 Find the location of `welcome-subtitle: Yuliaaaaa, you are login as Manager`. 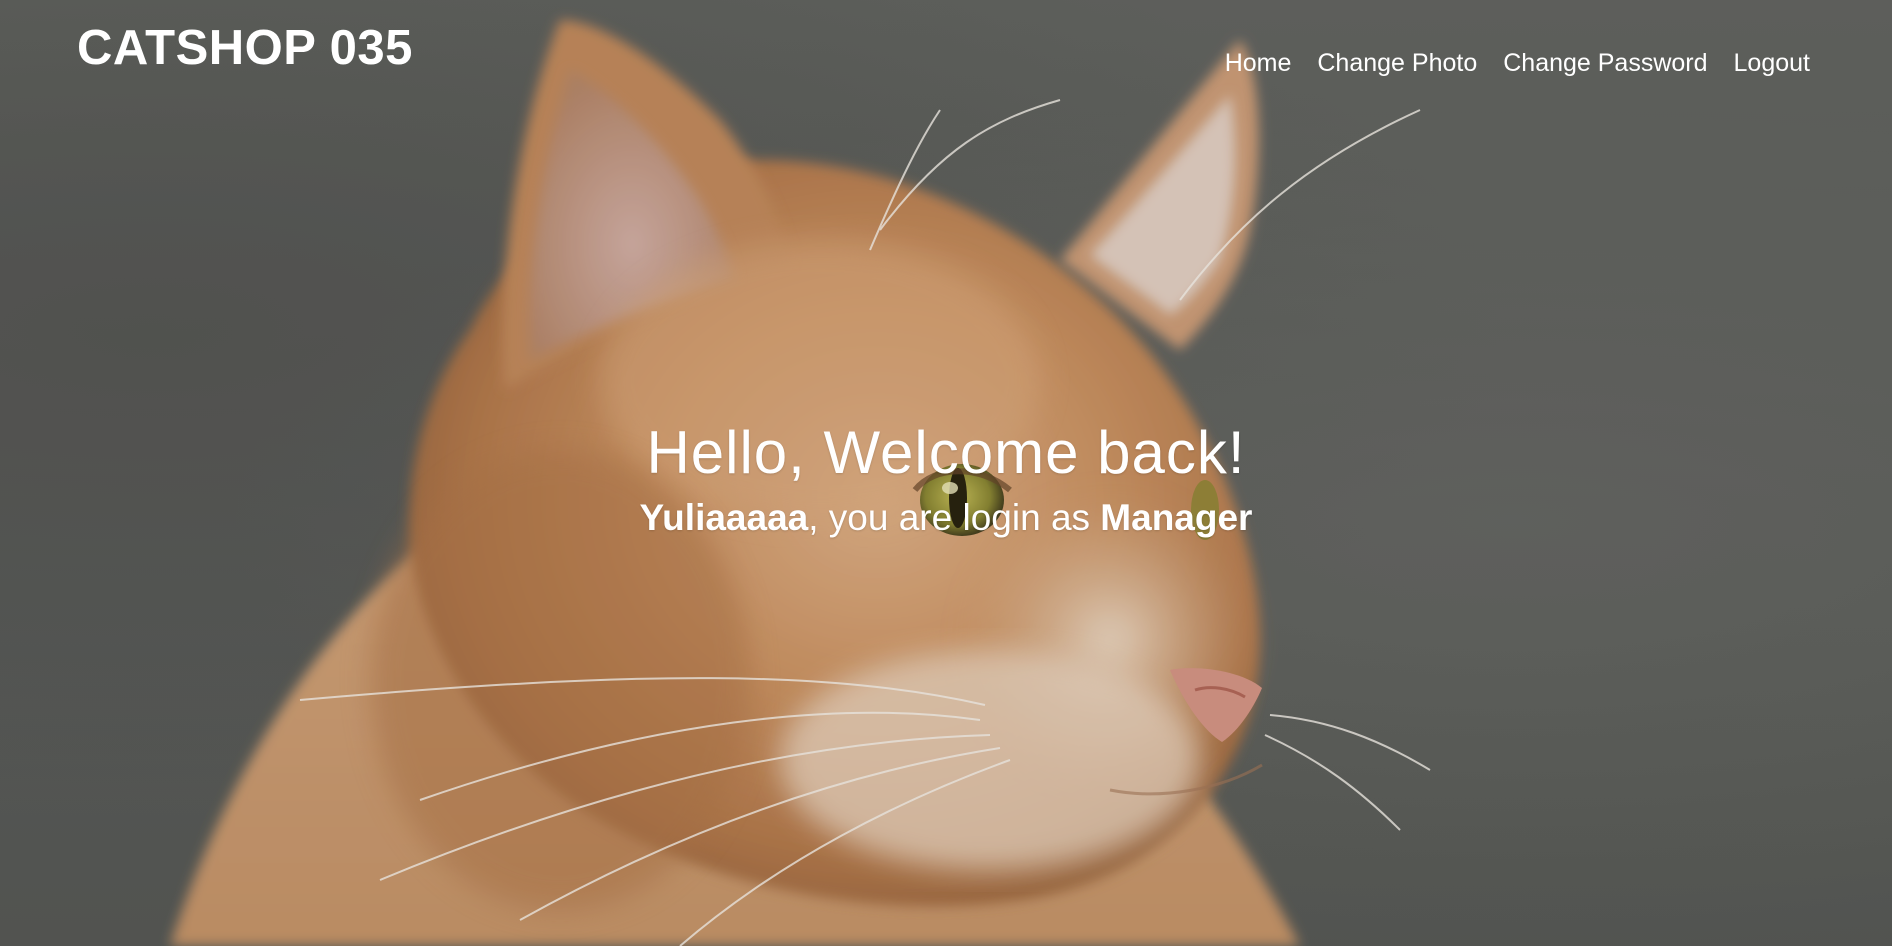

welcome-subtitle: Yuliaaaaa, you are login as Manager is located at coordinates (946, 518).